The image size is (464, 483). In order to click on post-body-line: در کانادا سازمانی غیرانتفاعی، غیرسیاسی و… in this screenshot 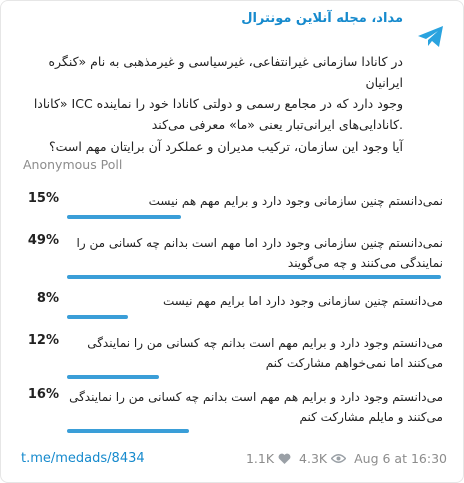, I will do `click(225, 72)`.